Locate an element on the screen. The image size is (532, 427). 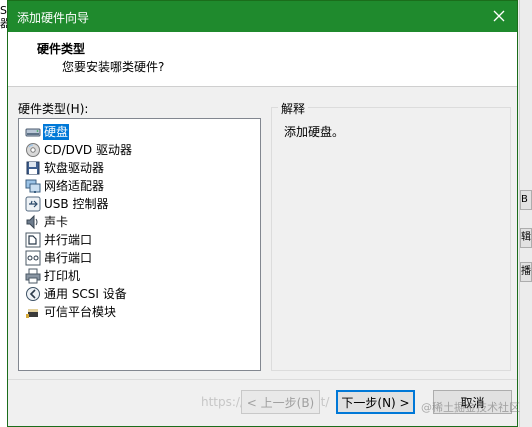
serial-port-icon is located at coordinates (33, 258).